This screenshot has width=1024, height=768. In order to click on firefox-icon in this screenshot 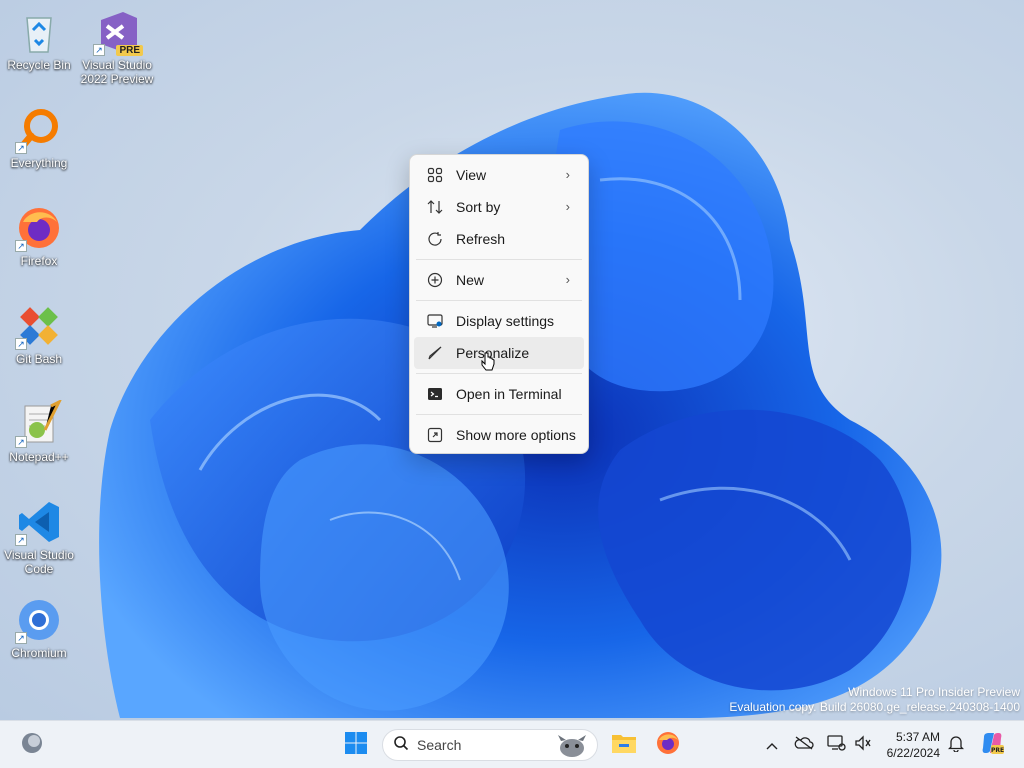, I will do `click(668, 745)`.